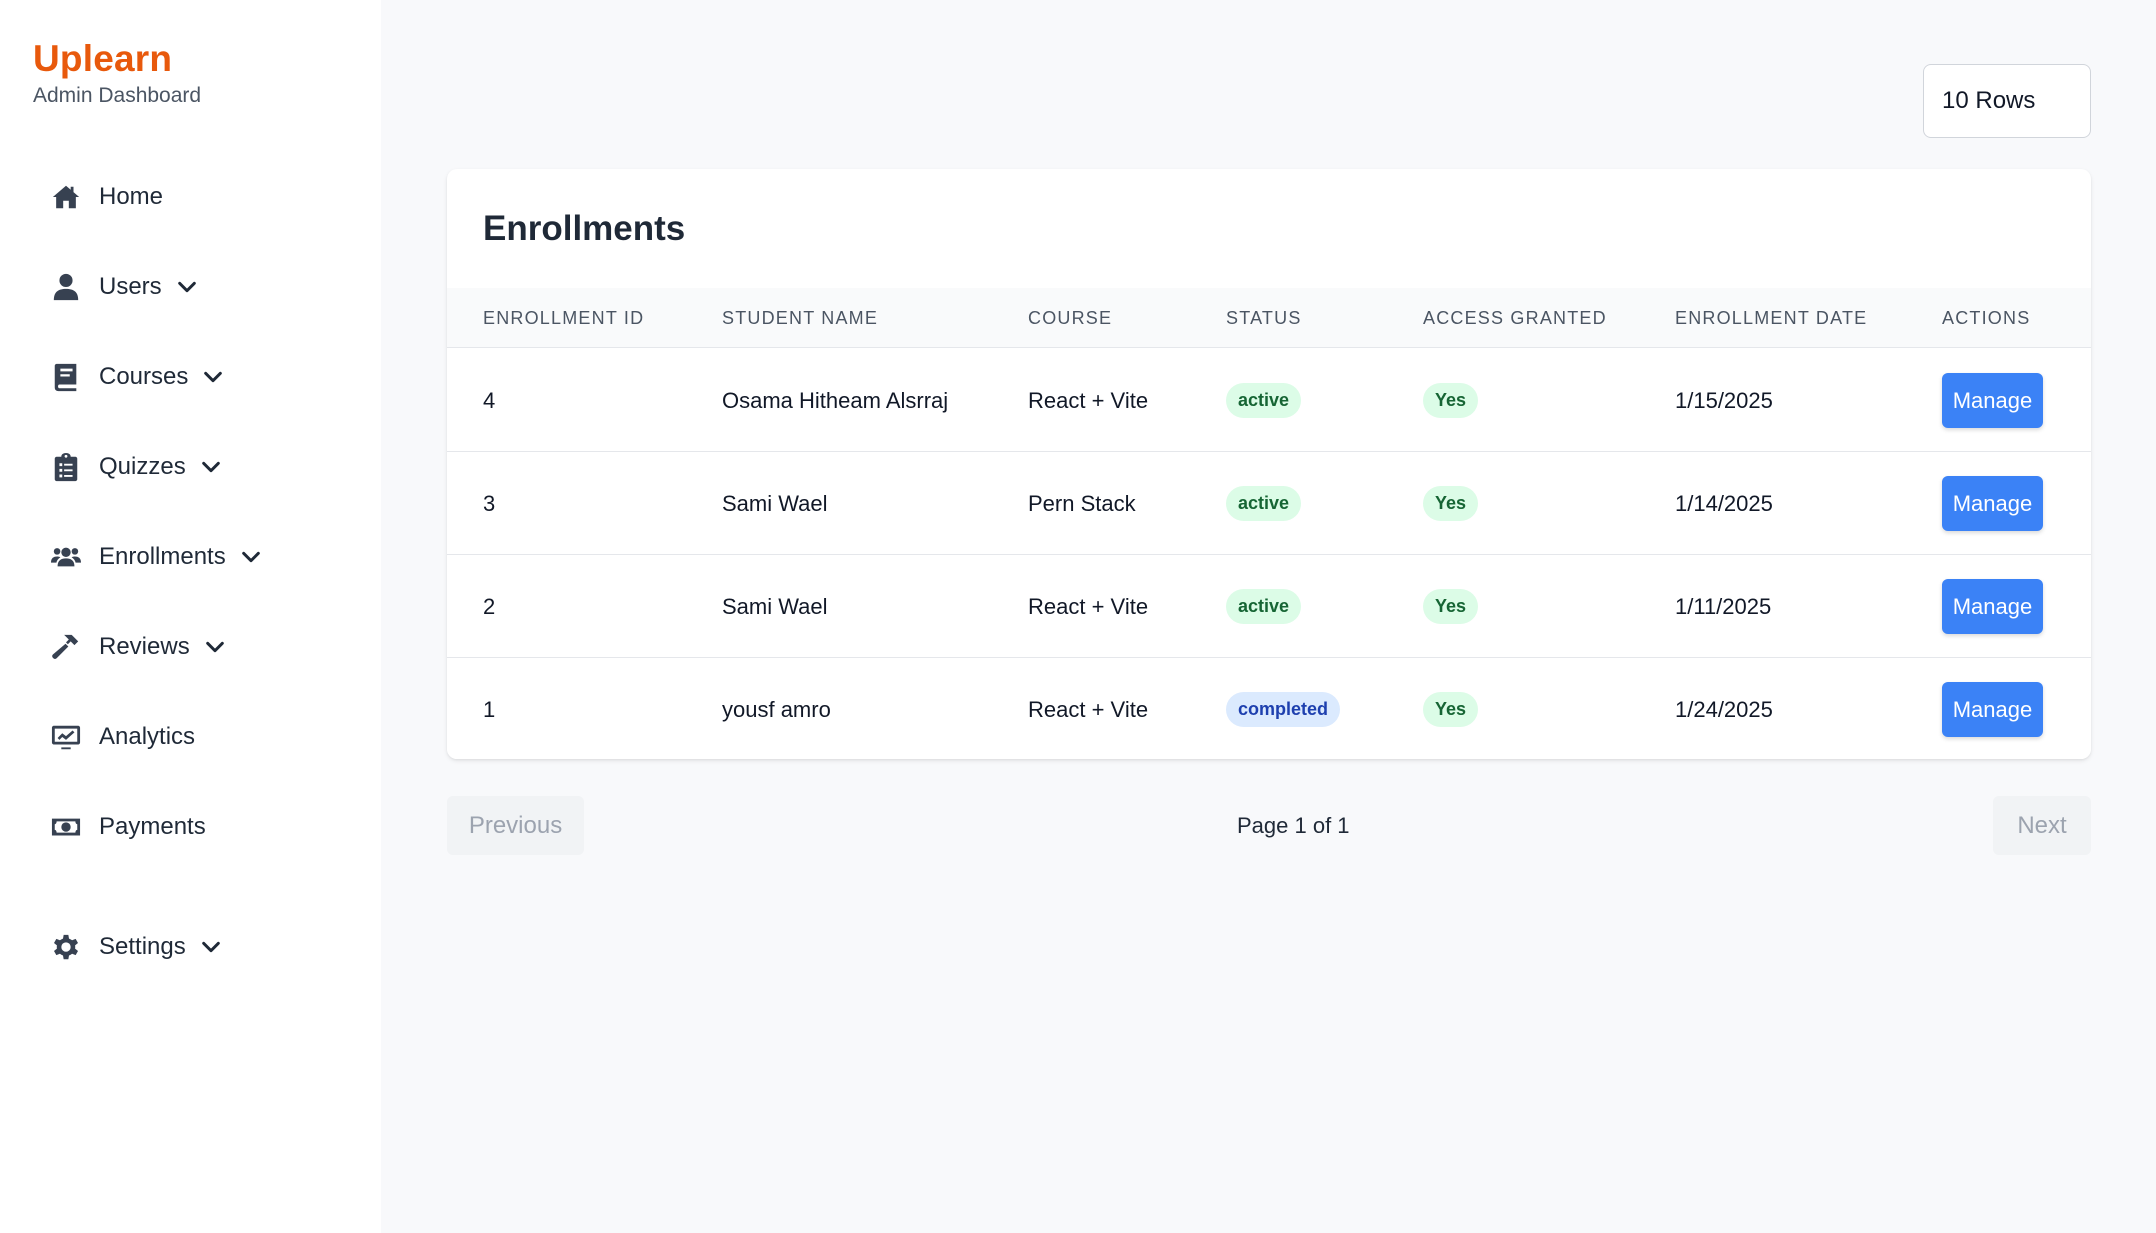 This screenshot has height=1233, width=2156. Describe the element at coordinates (1723, 606) in the screenshot. I see `enrollment-date: 1/11/2025` at that location.